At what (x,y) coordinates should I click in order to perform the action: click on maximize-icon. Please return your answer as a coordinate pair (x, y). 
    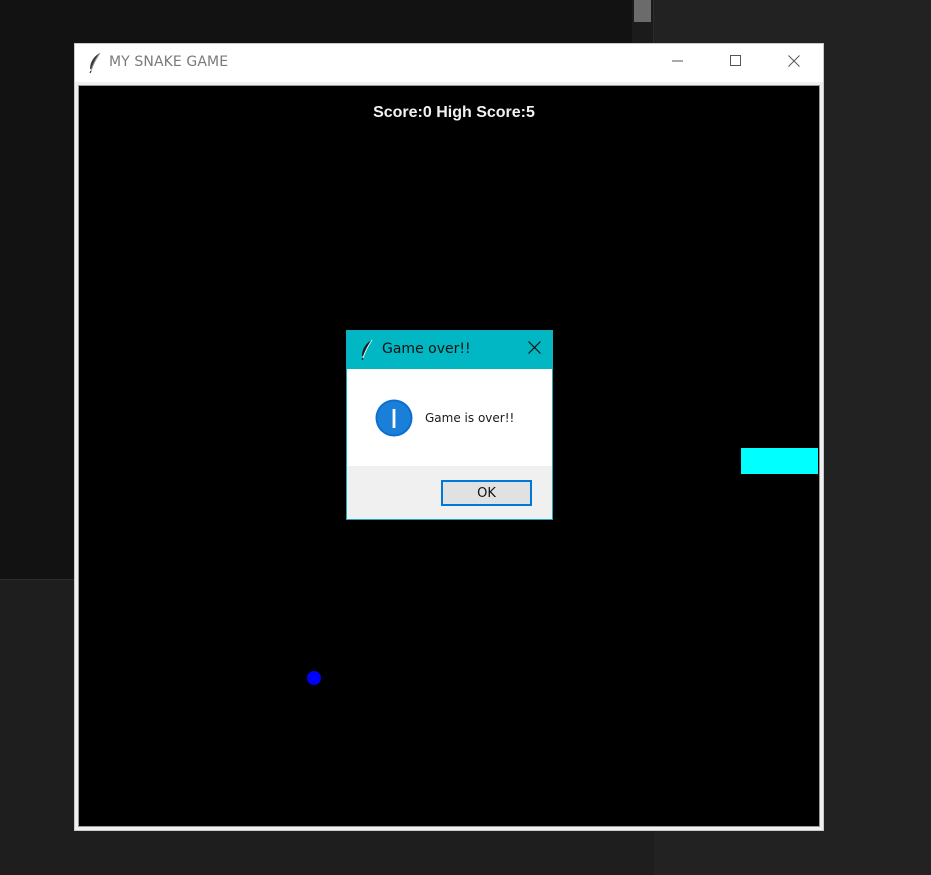
    Looking at the image, I should click on (736, 63).